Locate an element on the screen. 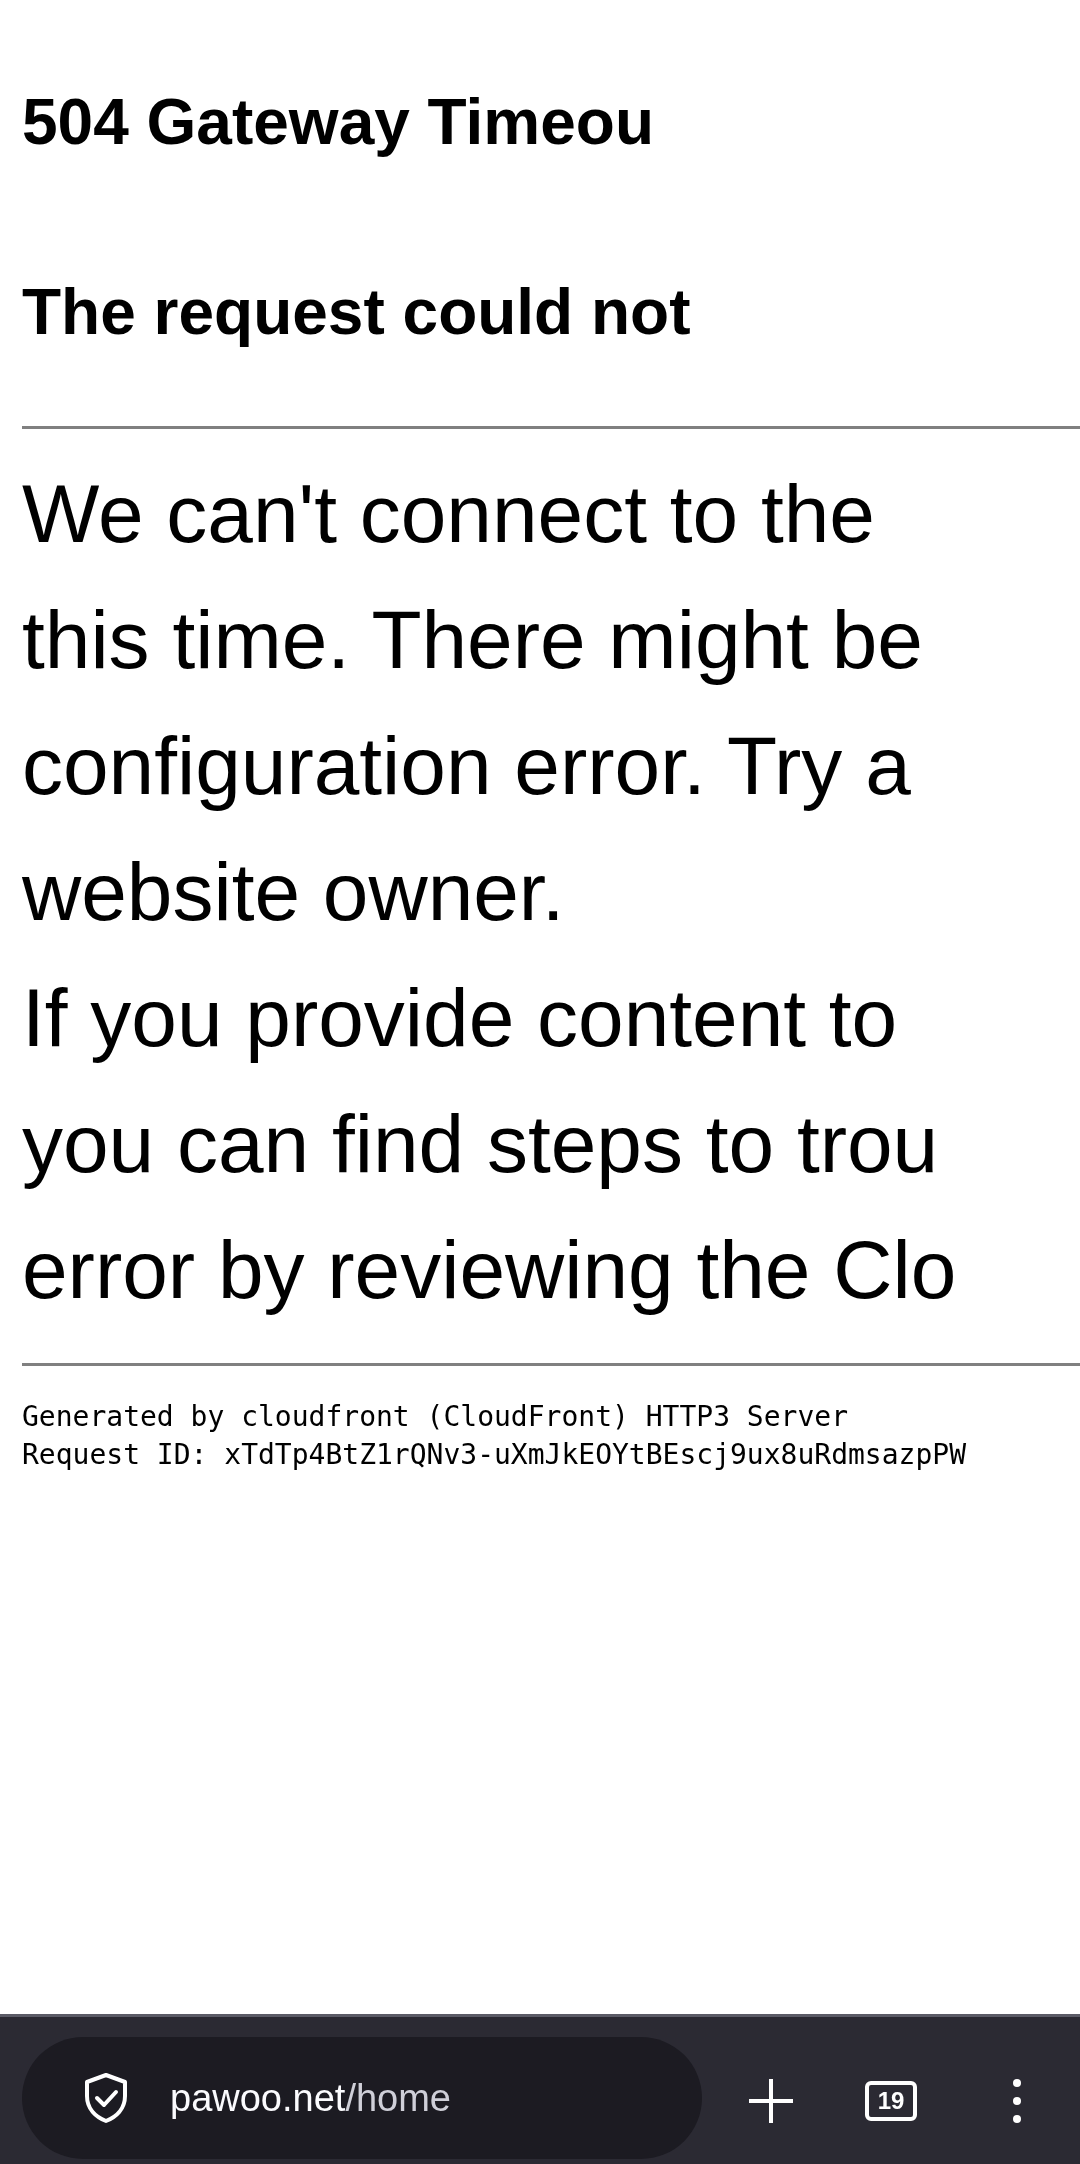 The image size is (1080, 2164). body-text: If you provide content to is located at coordinates (460, 1018).